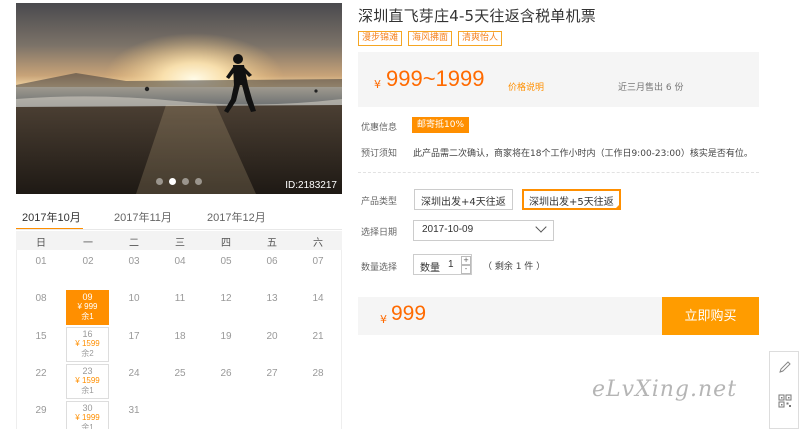 Image resolution: width=799 pixels, height=429 pixels. Describe the element at coordinates (785, 367) in the screenshot. I see `edit-icon` at that location.